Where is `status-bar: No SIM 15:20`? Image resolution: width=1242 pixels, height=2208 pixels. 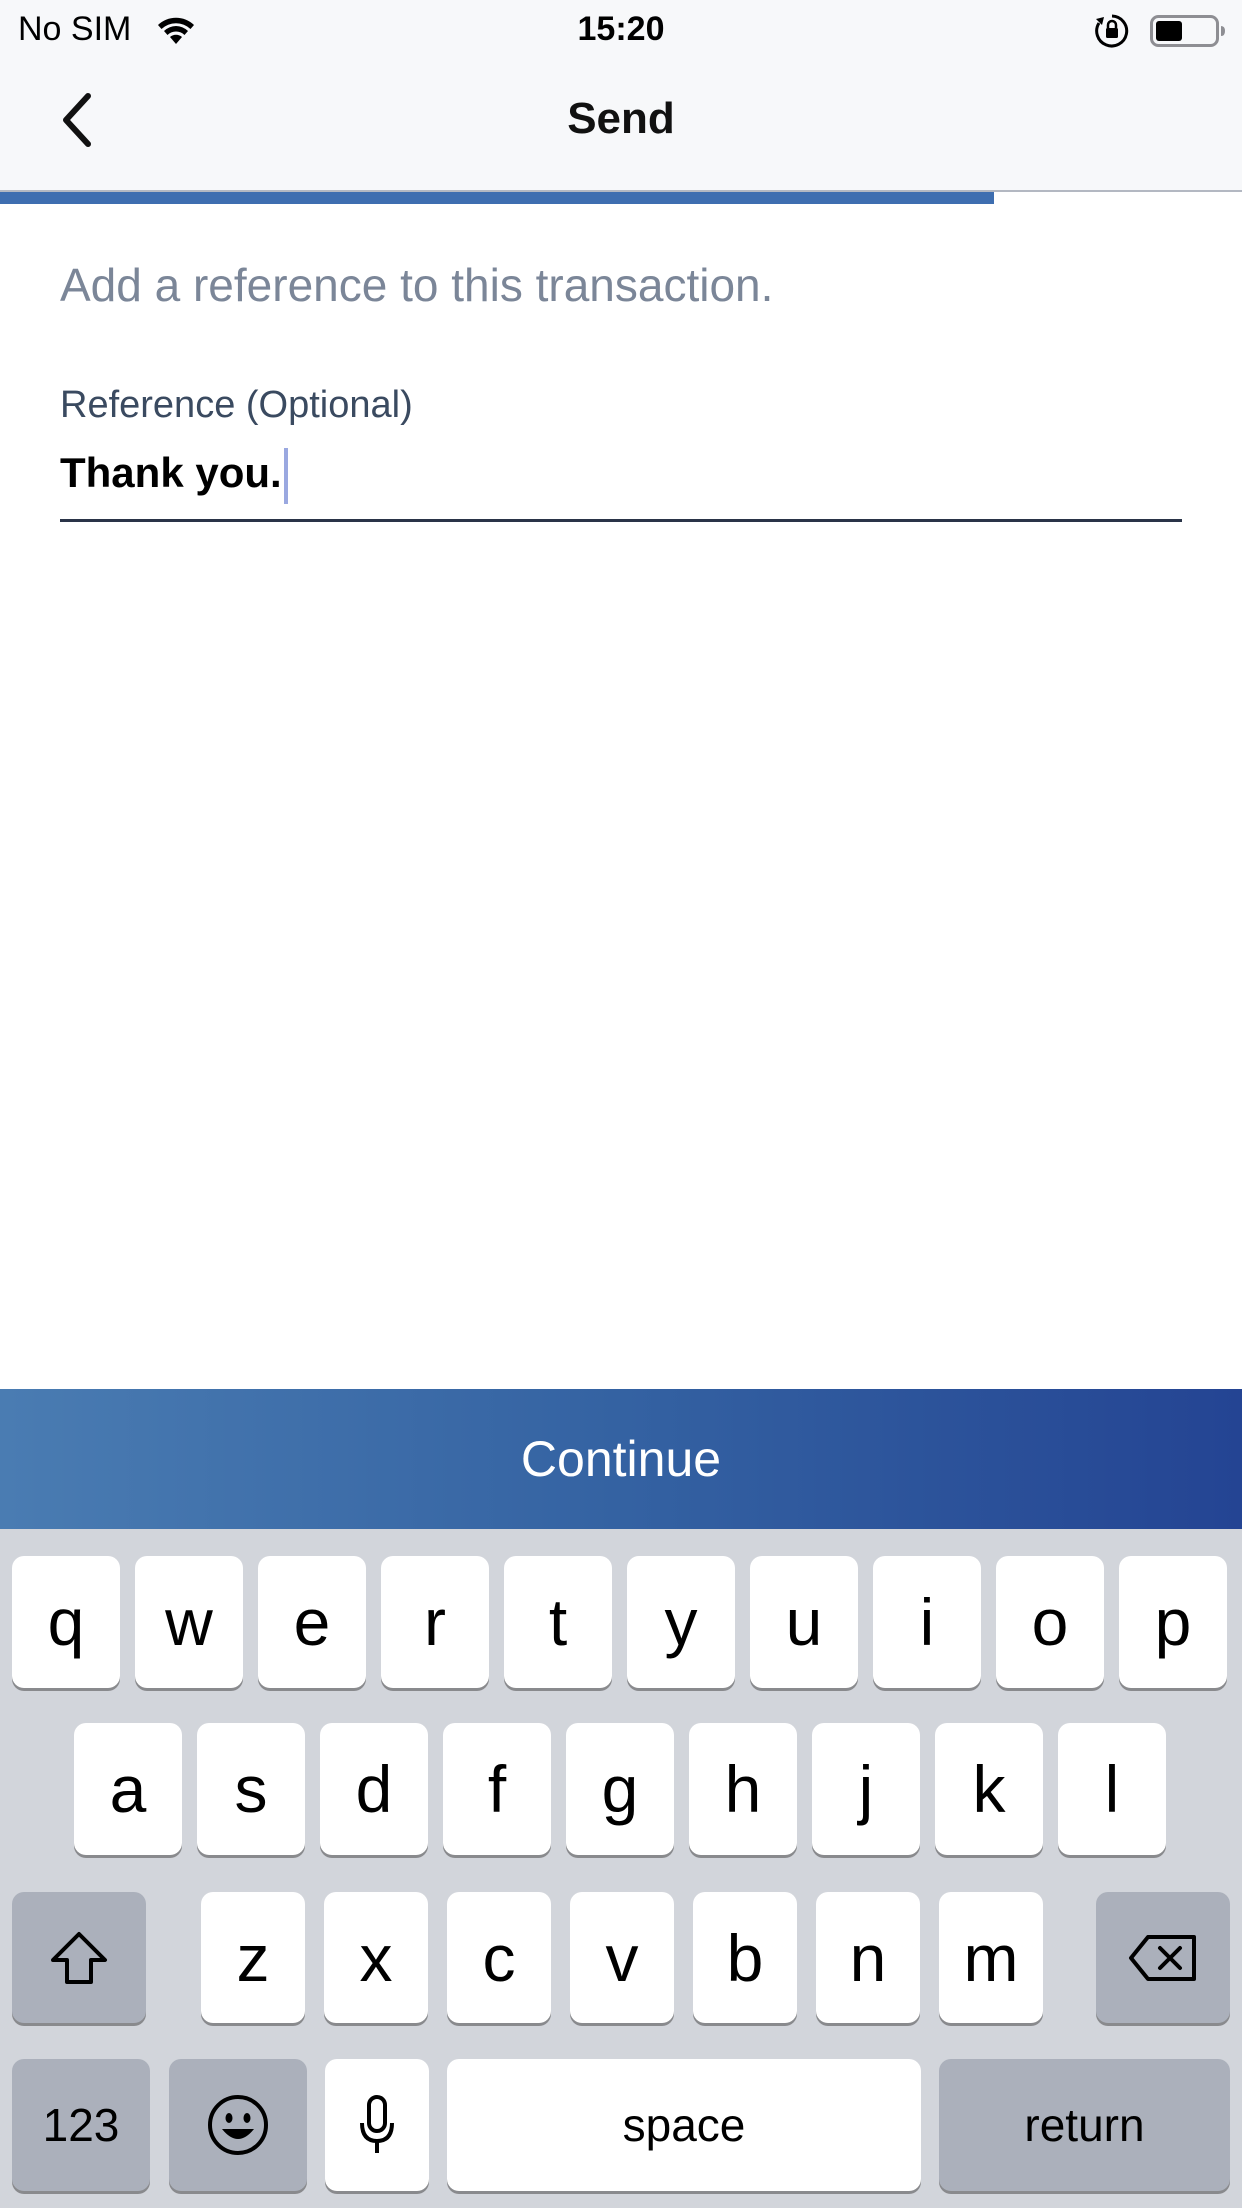
status-bar: No SIM 15:20 is located at coordinates (621, 31).